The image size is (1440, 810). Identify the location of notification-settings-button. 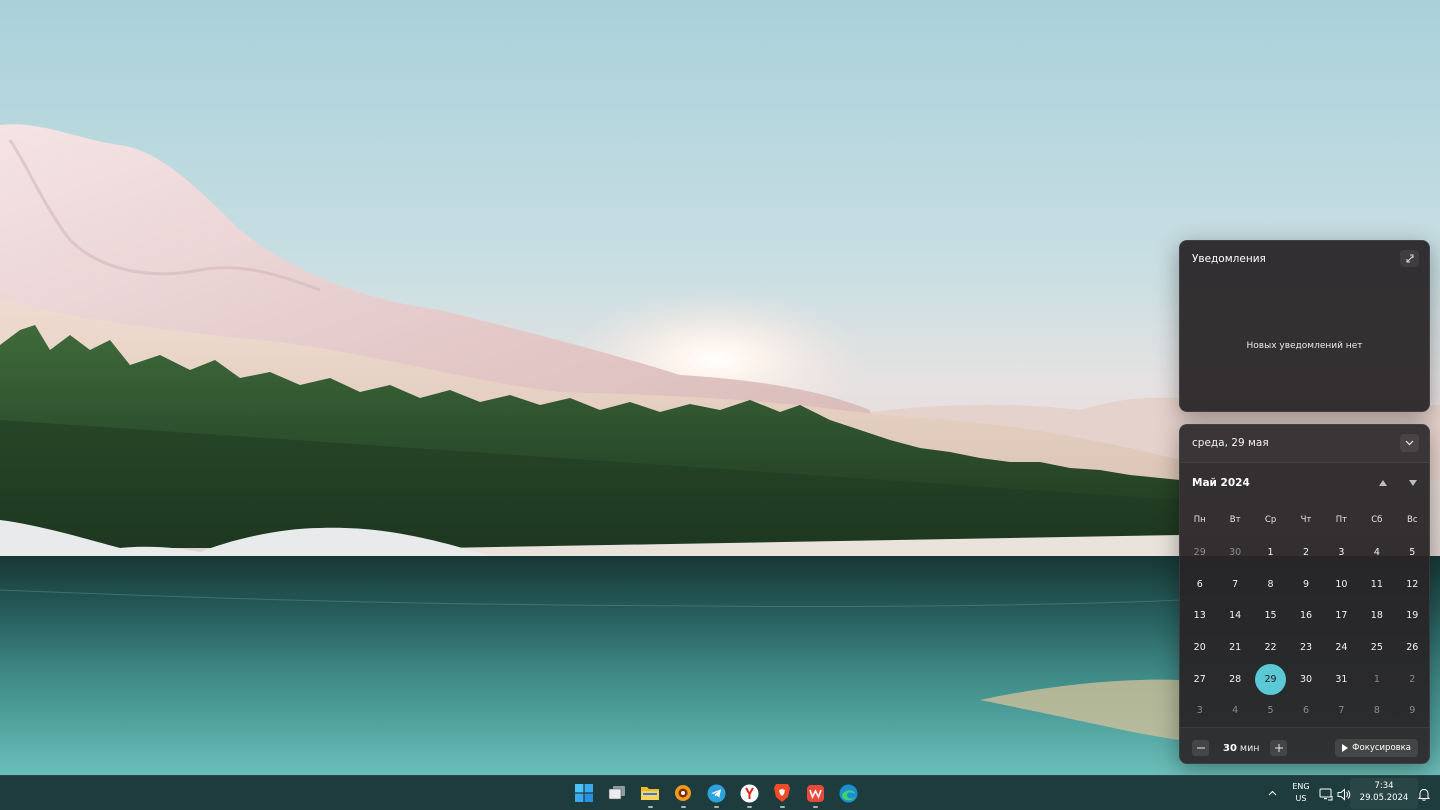
(1409, 258).